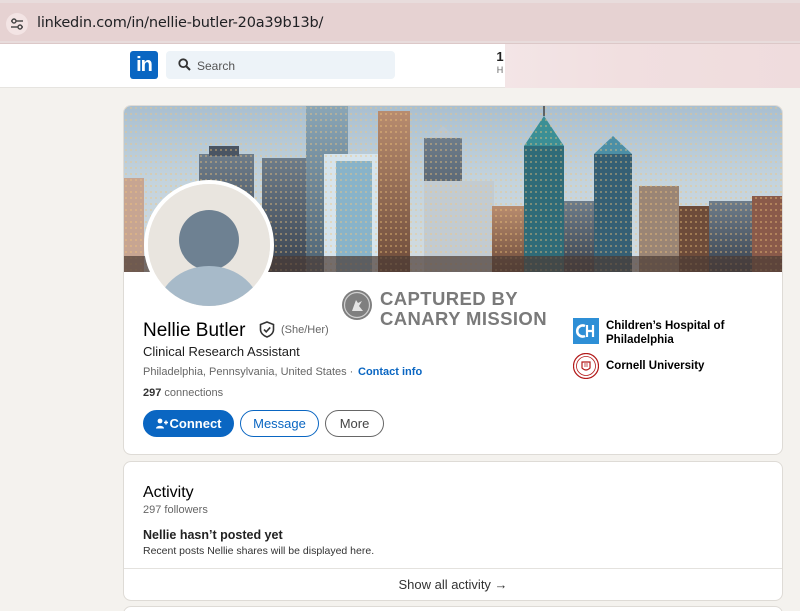  I want to click on connections-number: 297, so click(152, 393).